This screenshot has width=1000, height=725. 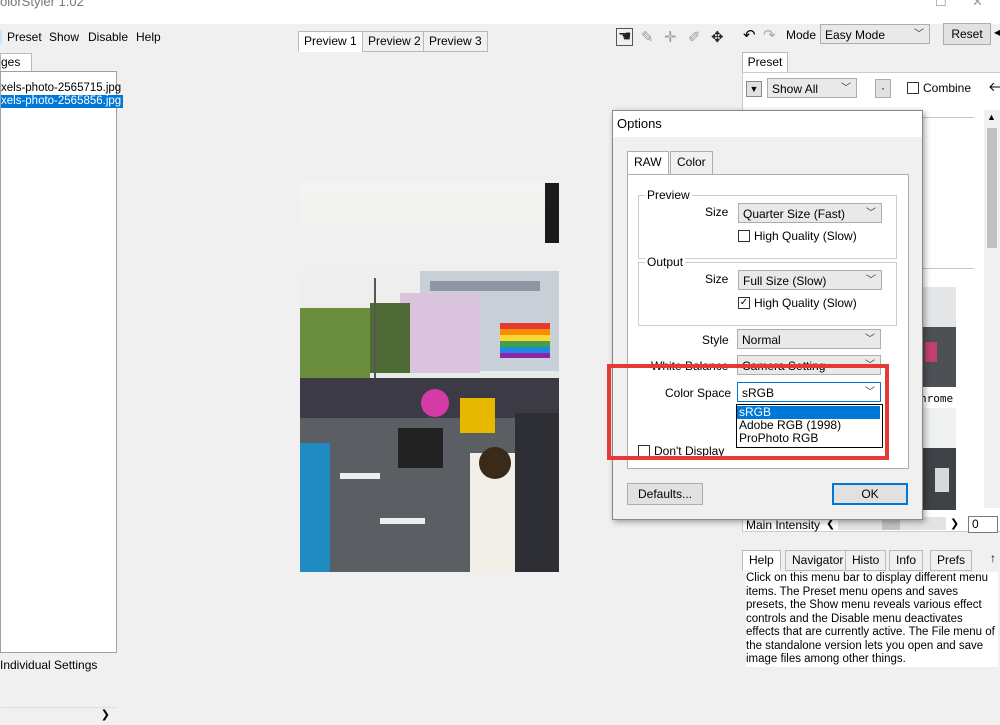 I want to click on preview-group-label: Preview, so click(x=668, y=195).